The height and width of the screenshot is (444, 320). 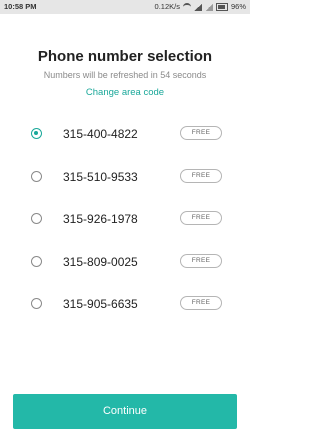 I want to click on number-option: 315-809-0025 FREE, so click(x=125, y=263).